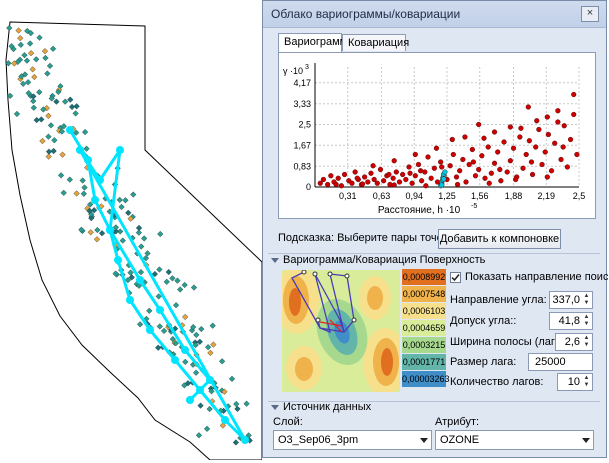 Image resolution: width=609 pixels, height=463 pixels. What do you see at coordinates (308, 187) in the screenshot?
I see `y-tick-label: 0` at bounding box center [308, 187].